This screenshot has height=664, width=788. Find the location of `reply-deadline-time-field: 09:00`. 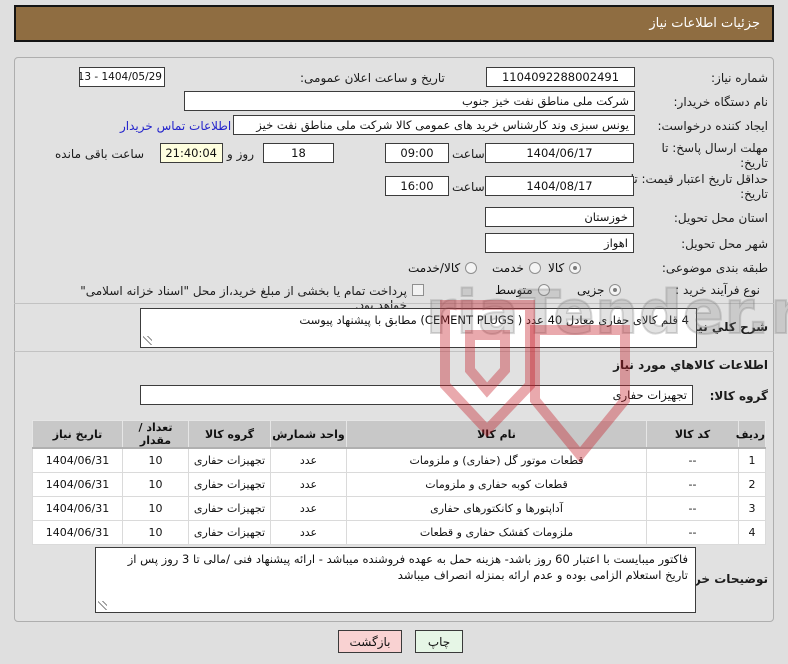

reply-deadline-time-field: 09:00 is located at coordinates (417, 153).